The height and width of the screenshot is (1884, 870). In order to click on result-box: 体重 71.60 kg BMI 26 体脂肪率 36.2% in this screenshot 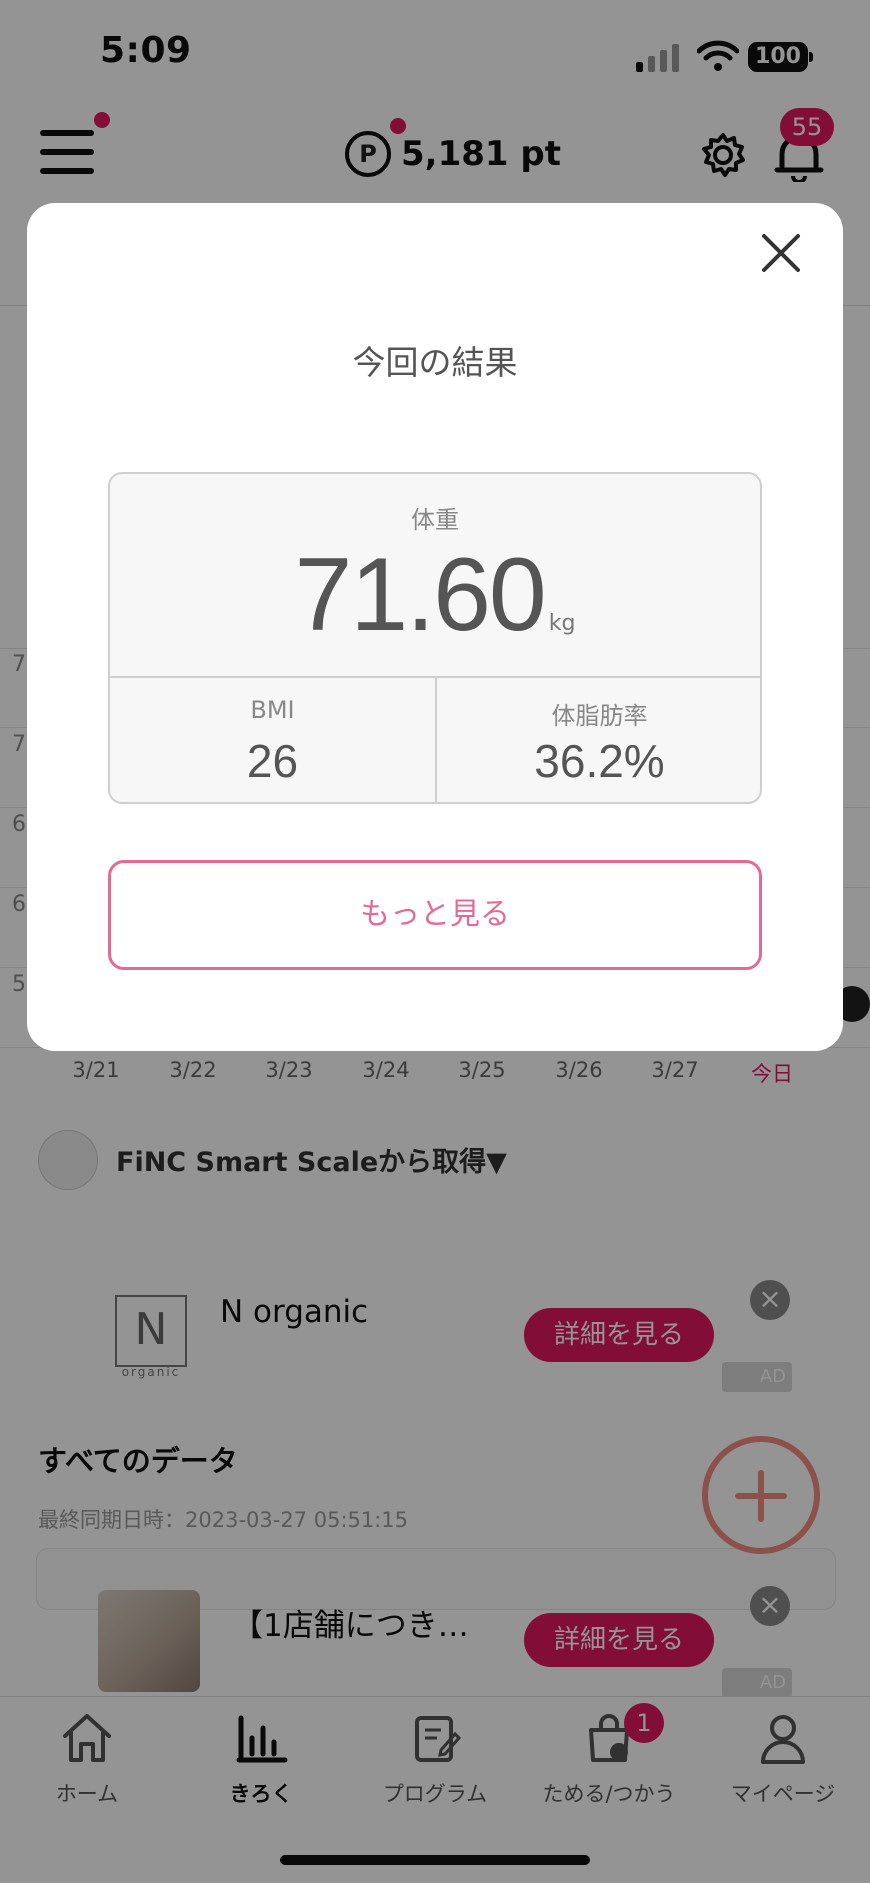, I will do `click(435, 638)`.